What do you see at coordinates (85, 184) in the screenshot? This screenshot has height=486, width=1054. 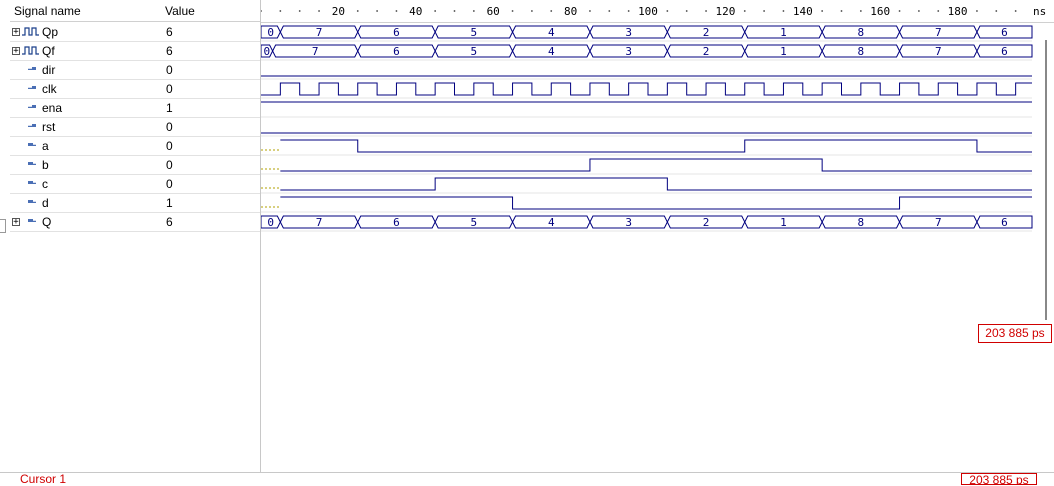 I see `signal-row-c: c` at bounding box center [85, 184].